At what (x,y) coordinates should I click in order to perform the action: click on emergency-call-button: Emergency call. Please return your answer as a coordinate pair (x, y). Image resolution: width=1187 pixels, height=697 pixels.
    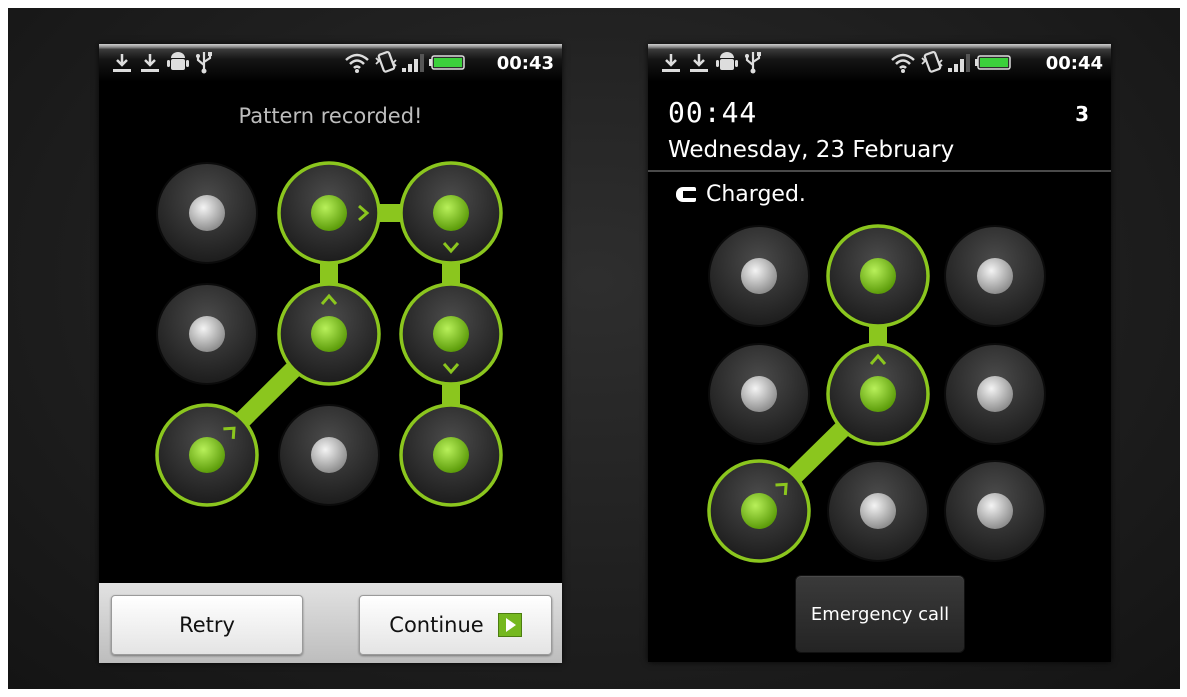
    Looking at the image, I should click on (880, 614).